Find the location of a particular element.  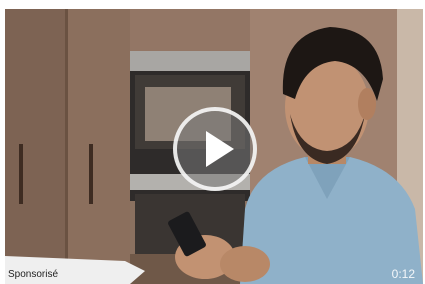

play-button is located at coordinates (215, 149).